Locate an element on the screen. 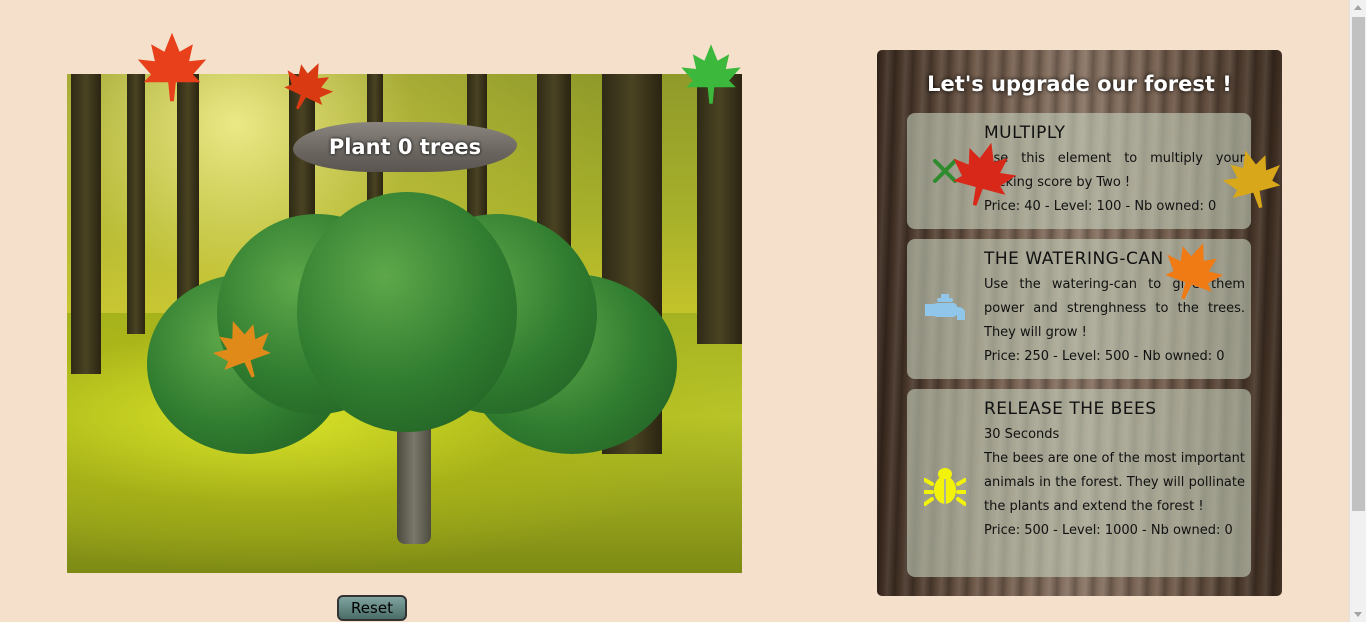 Image resolution: width=1366 pixels, height=622 pixels. x-icon is located at coordinates (945, 171).